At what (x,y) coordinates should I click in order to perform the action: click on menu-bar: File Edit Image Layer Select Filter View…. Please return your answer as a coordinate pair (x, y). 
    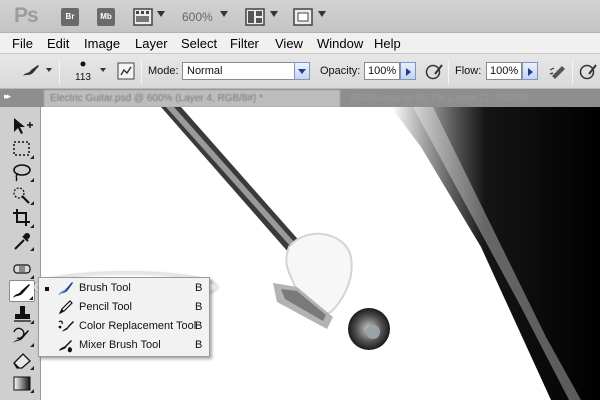
    Looking at the image, I should click on (300, 43).